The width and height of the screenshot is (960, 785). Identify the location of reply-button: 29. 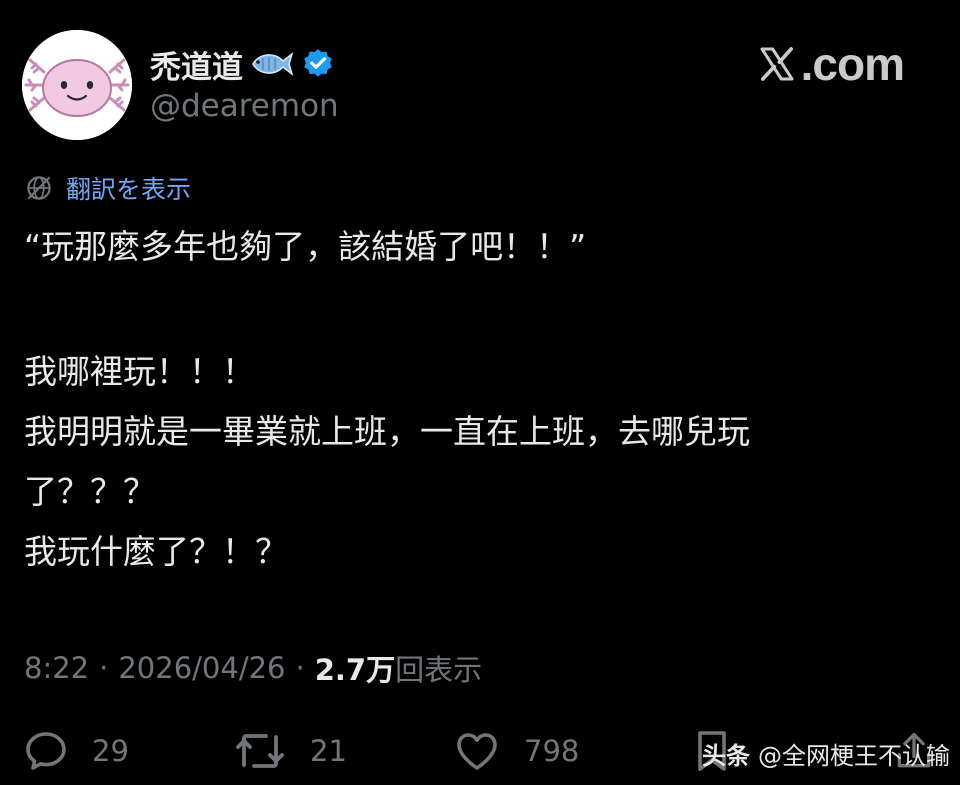
(75, 751).